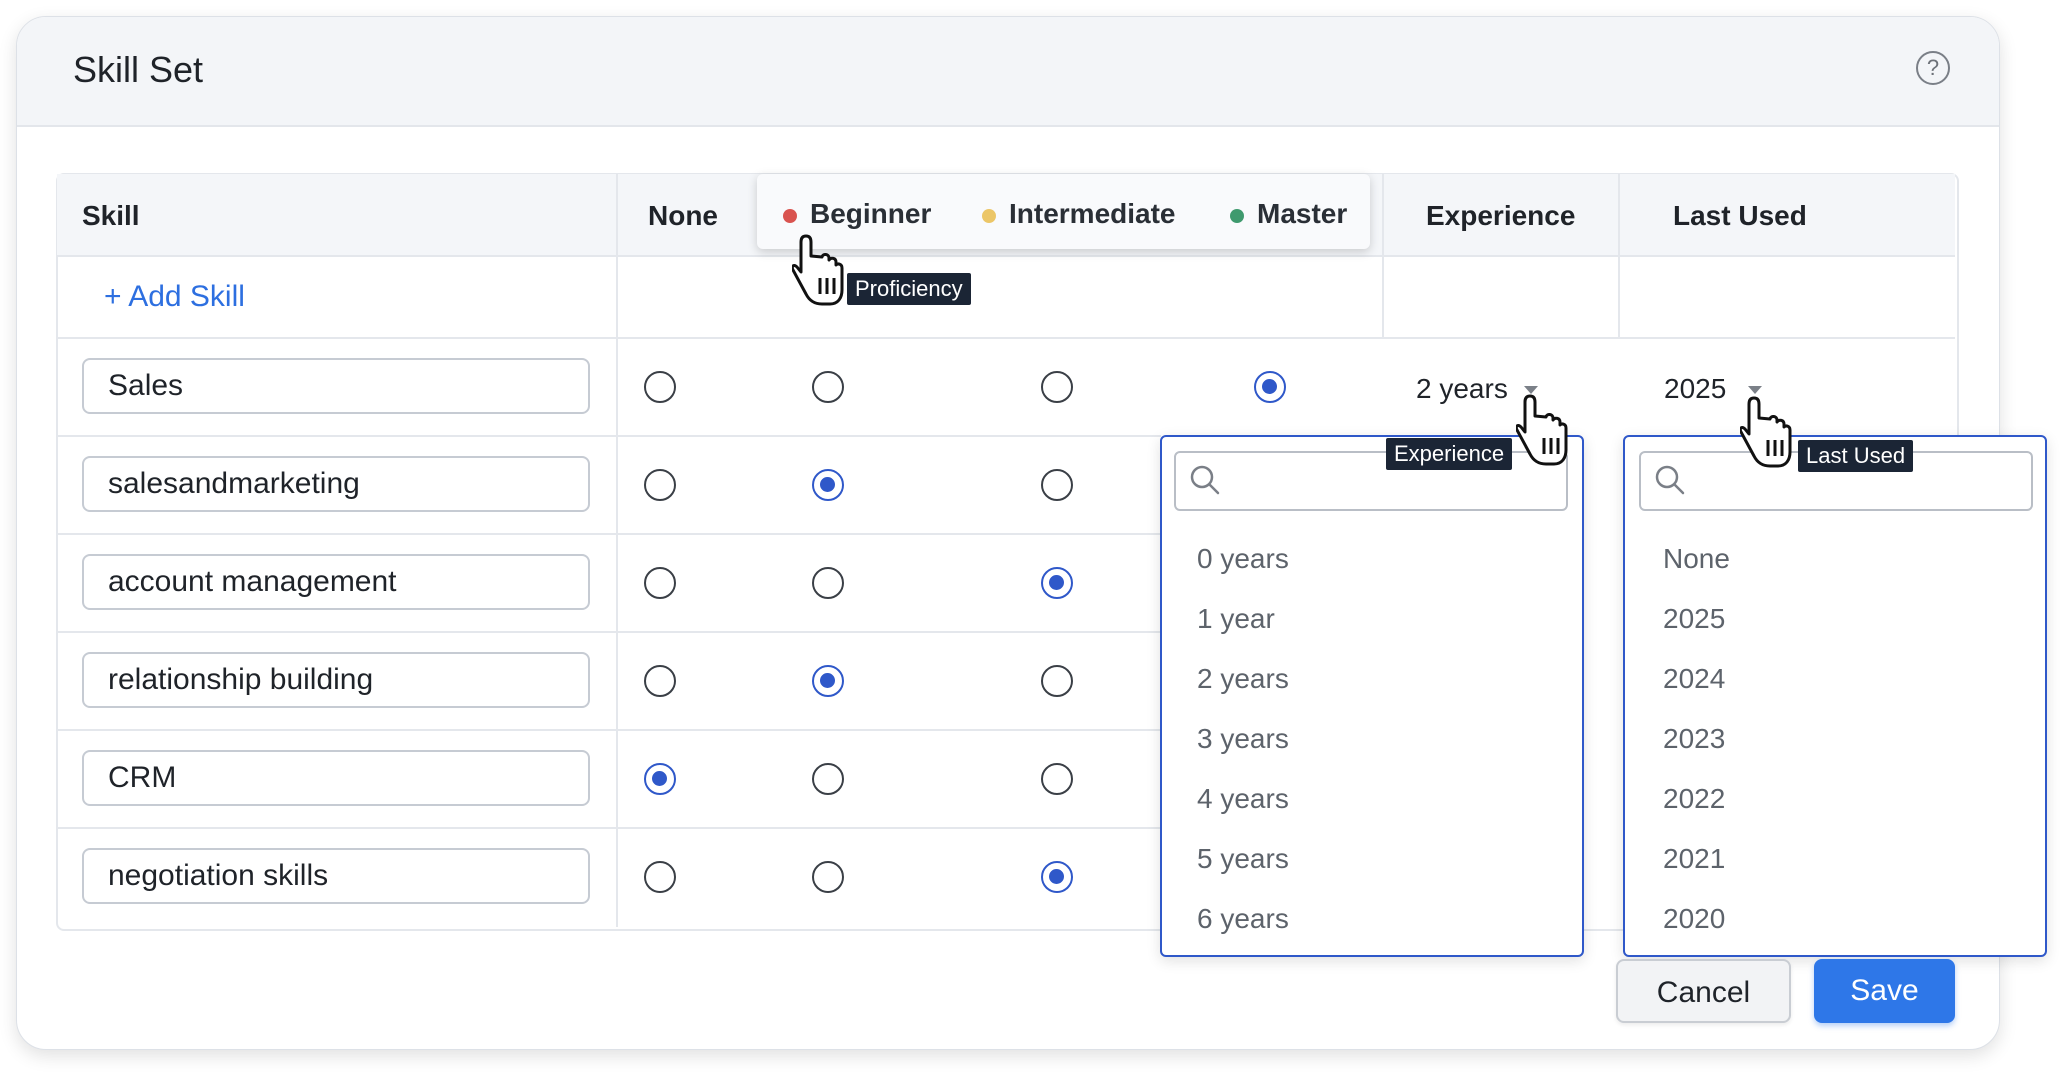 This screenshot has width=2070, height=1072. Describe the element at coordinates (1835, 696) in the screenshot. I see `last-used-dropdown` at that location.